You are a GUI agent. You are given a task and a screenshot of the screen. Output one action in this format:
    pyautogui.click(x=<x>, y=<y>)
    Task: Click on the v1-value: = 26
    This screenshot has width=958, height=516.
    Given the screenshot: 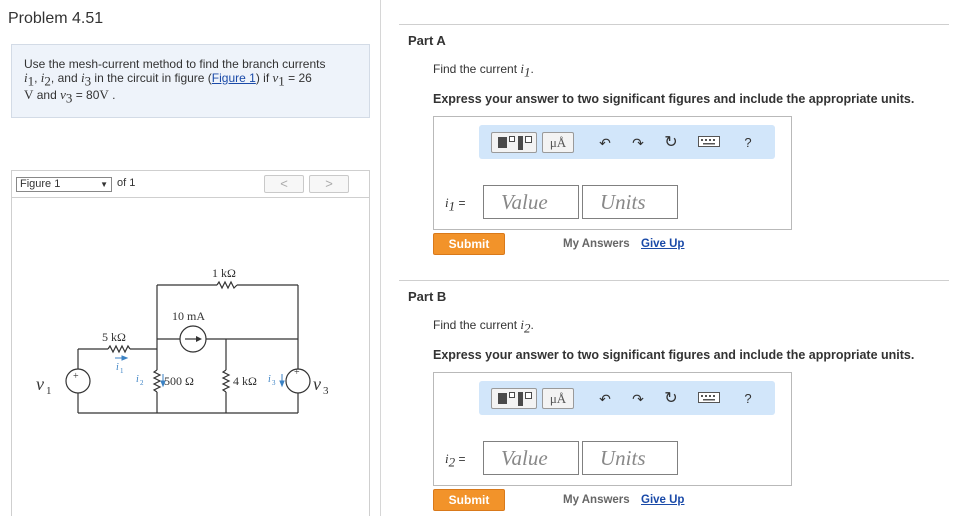 What is the action you would take?
    pyautogui.click(x=298, y=78)
    